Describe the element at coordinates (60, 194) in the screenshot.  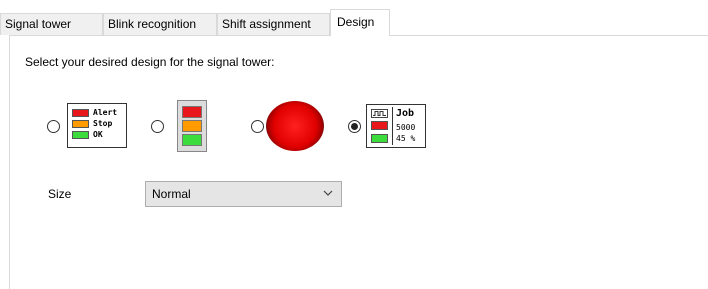
I see `size-label: Size` at that location.